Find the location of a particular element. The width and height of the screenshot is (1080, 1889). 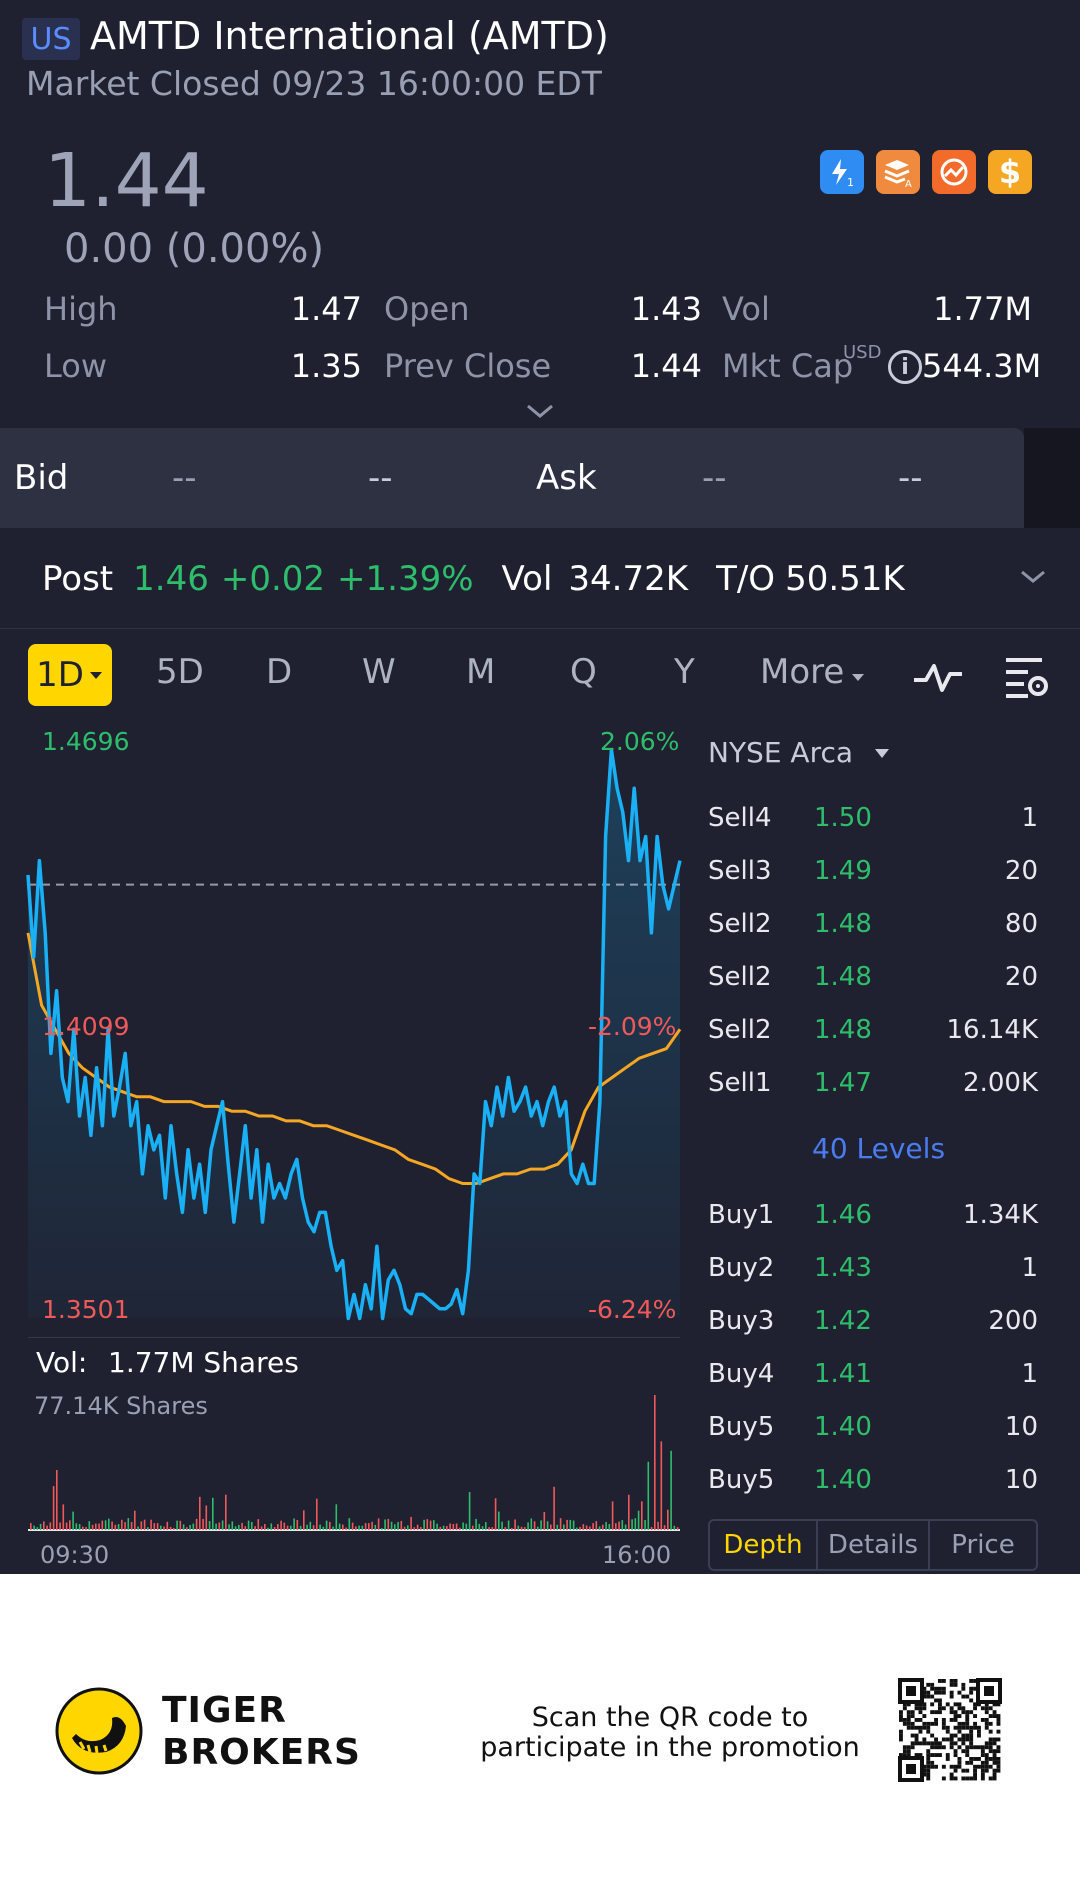

tab-d: D is located at coordinates (279, 672).